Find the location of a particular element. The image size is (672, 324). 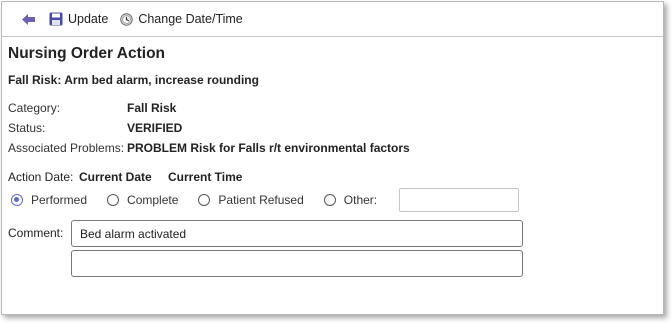

action-date-row: Action Date: Current Date Current Time is located at coordinates (335, 176).